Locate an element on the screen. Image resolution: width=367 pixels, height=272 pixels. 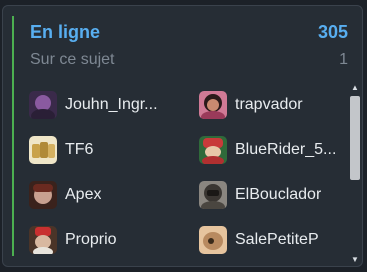
widget-title: En ligne is located at coordinates (65, 32).